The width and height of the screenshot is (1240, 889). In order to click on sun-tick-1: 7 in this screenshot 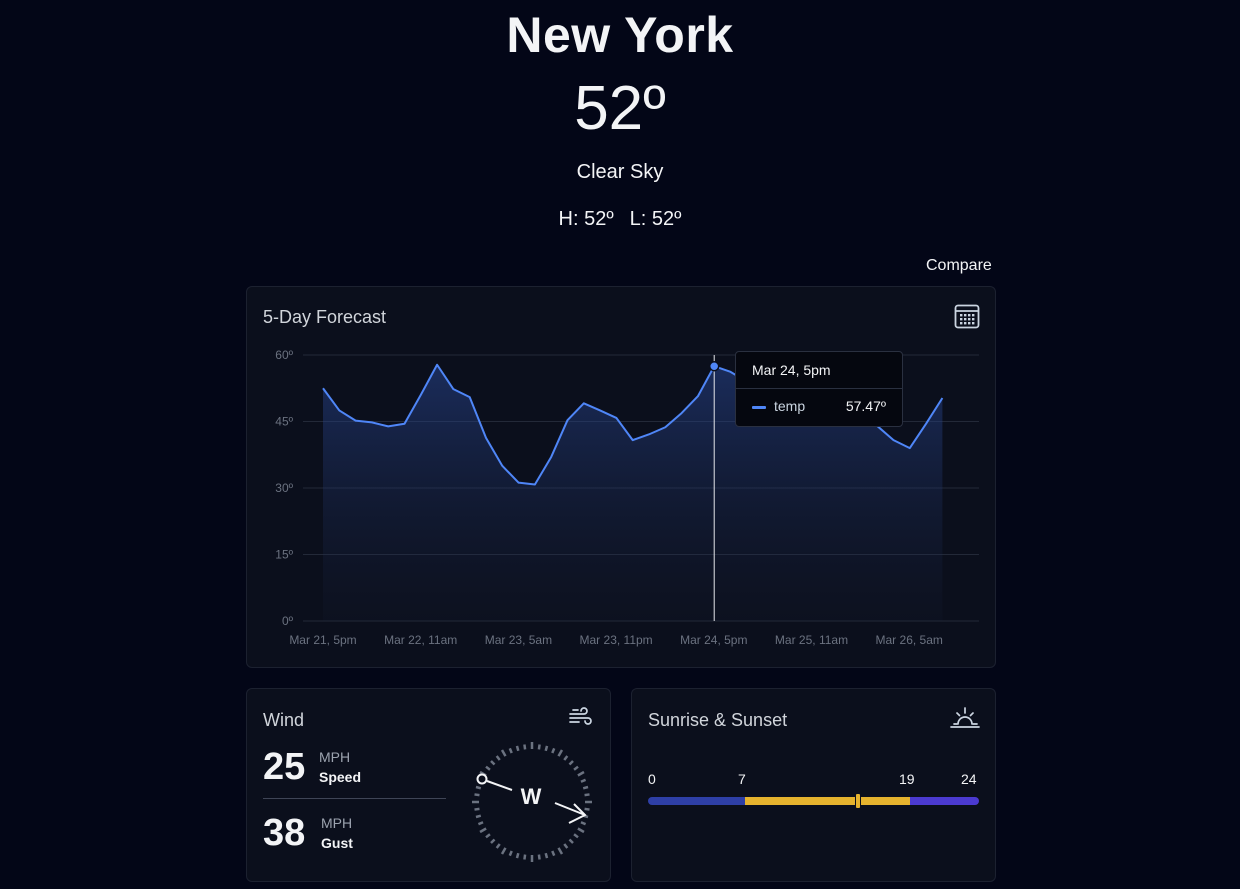, I will do `click(742, 779)`.